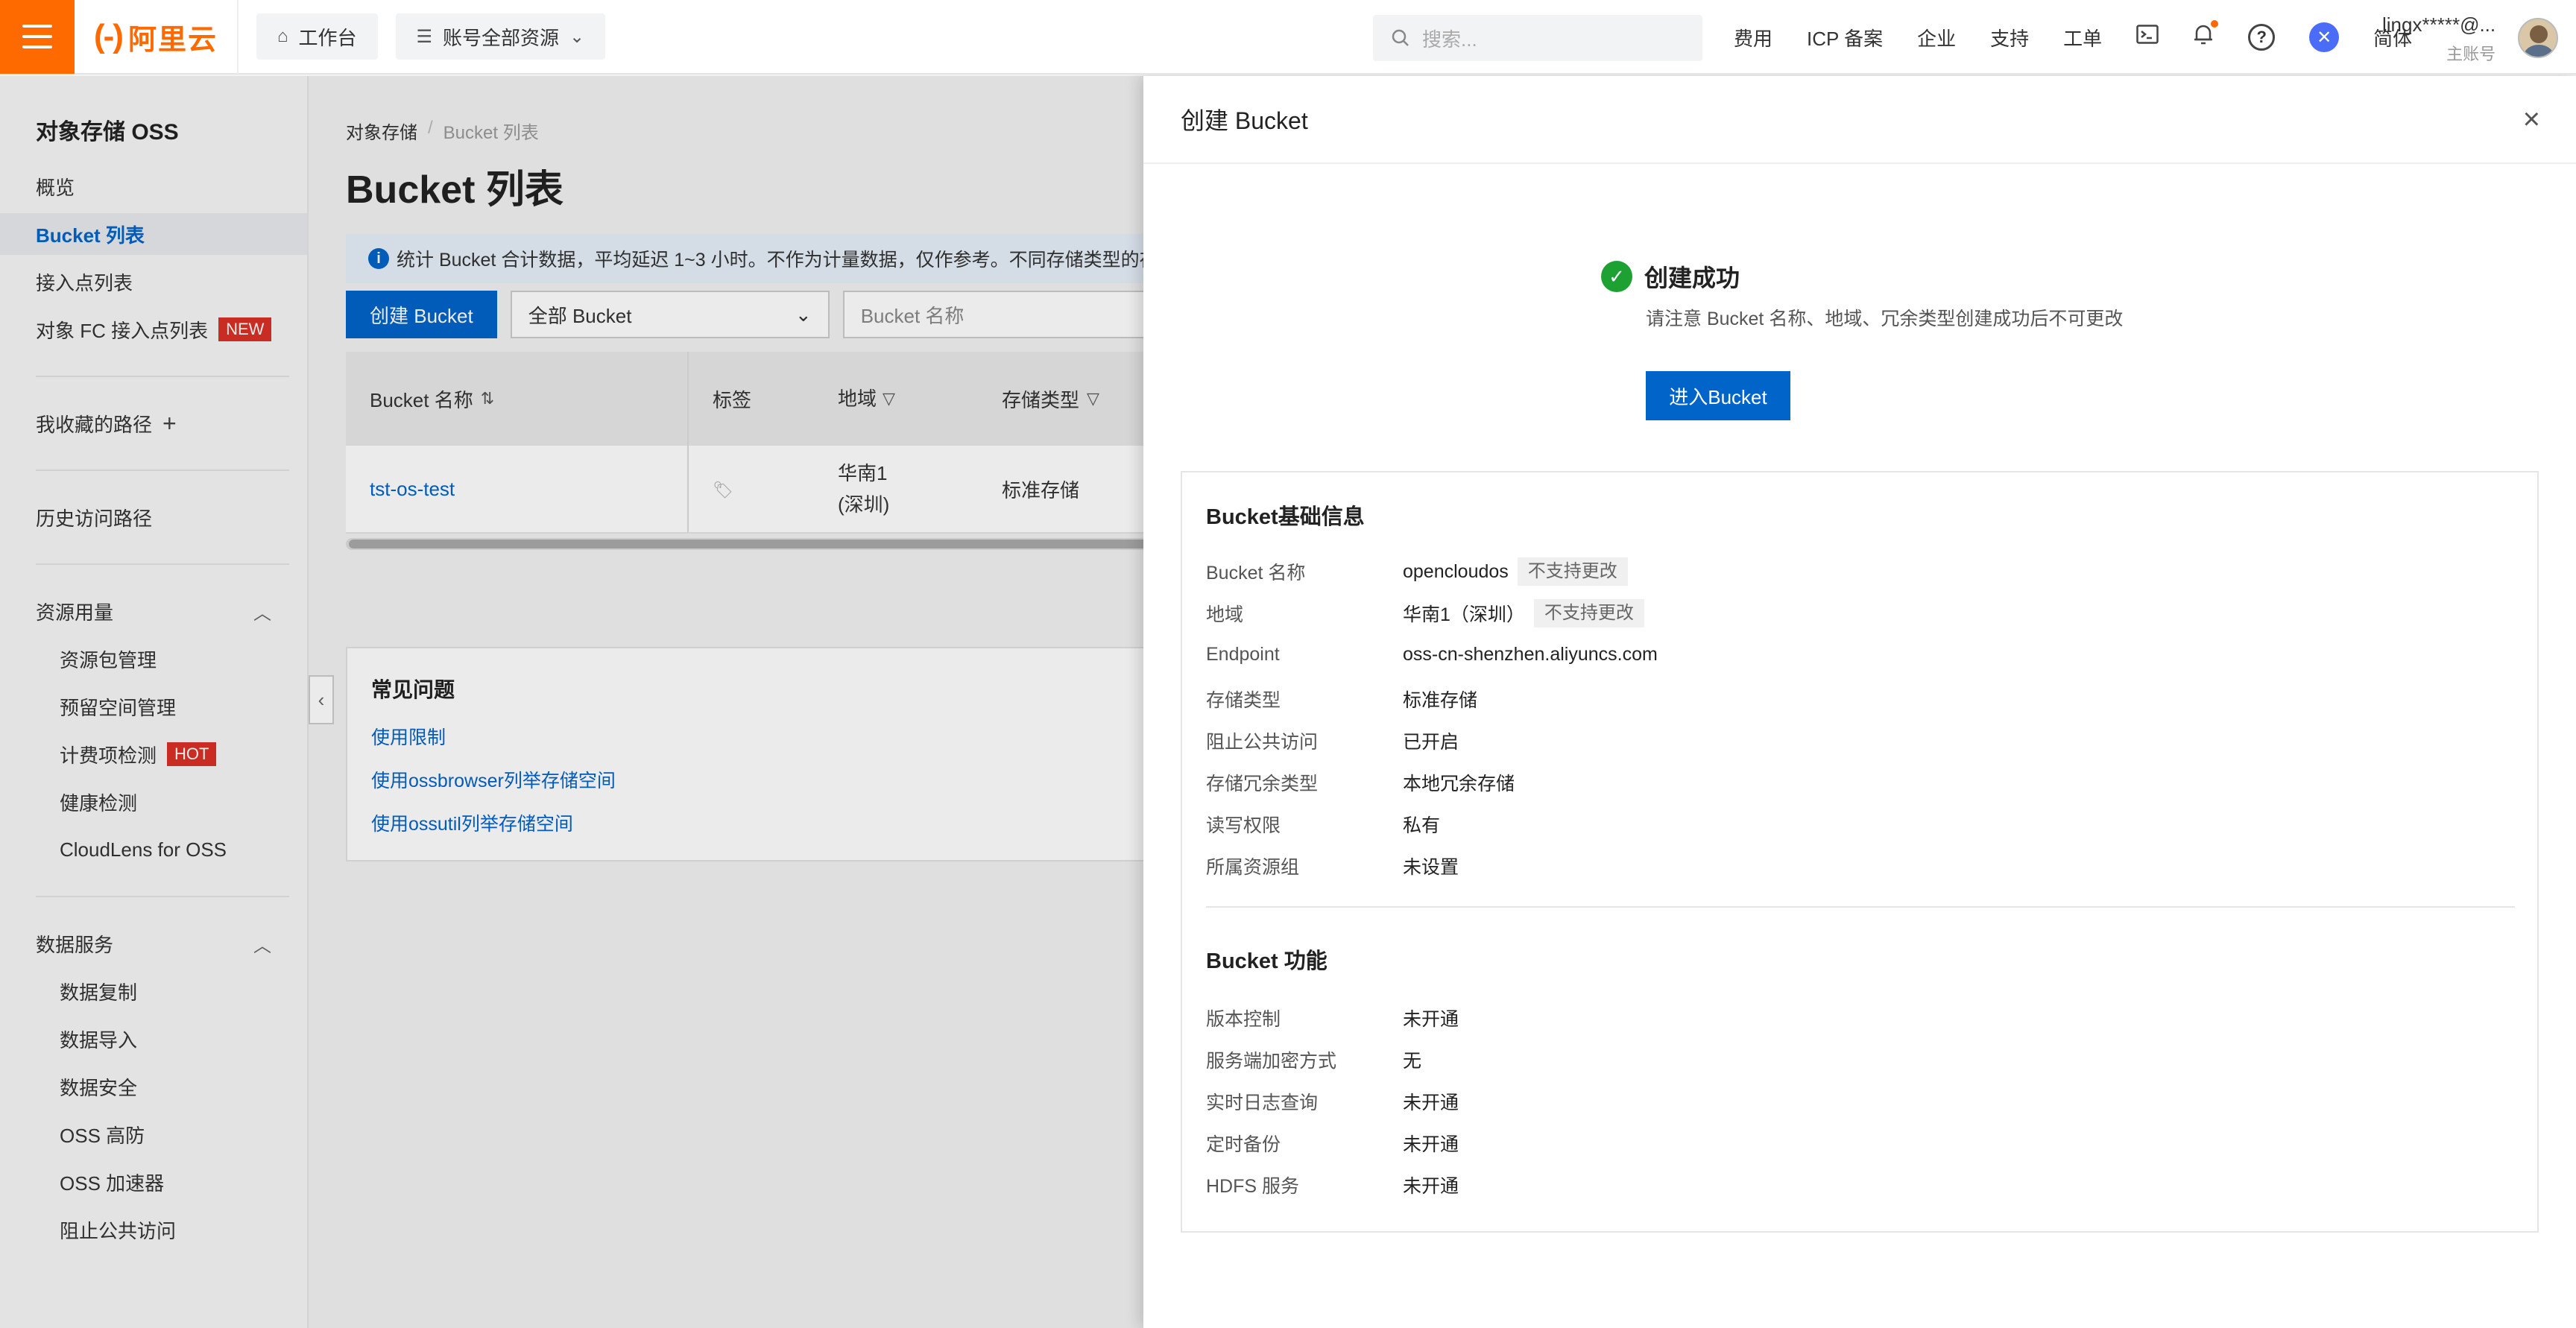 The width and height of the screenshot is (2576, 1328). What do you see at coordinates (153, 802) in the screenshot?
I see `sidebar-item-health-check: 健康检测` at bounding box center [153, 802].